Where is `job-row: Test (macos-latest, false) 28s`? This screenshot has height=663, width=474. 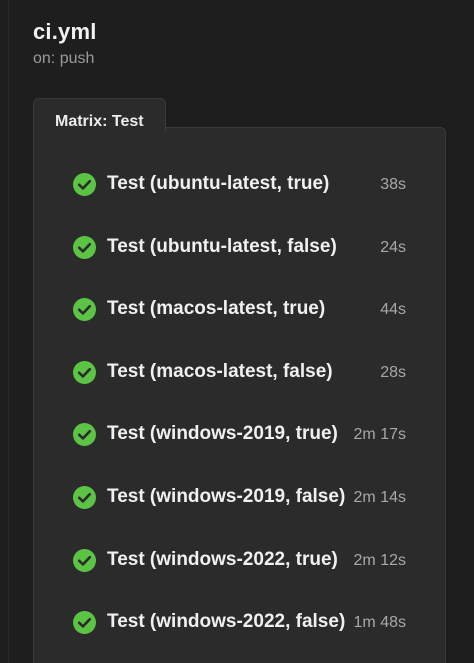
job-row: Test (macos-latest, false) 28s is located at coordinates (239, 372).